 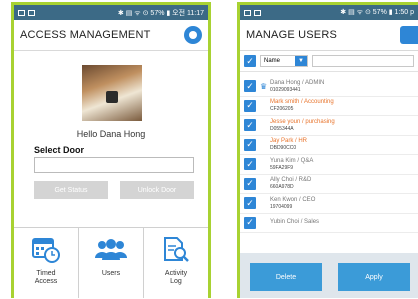 What do you see at coordinates (301, 61) in the screenshot?
I see `chevron-down-icon: ▼` at bounding box center [301, 61].